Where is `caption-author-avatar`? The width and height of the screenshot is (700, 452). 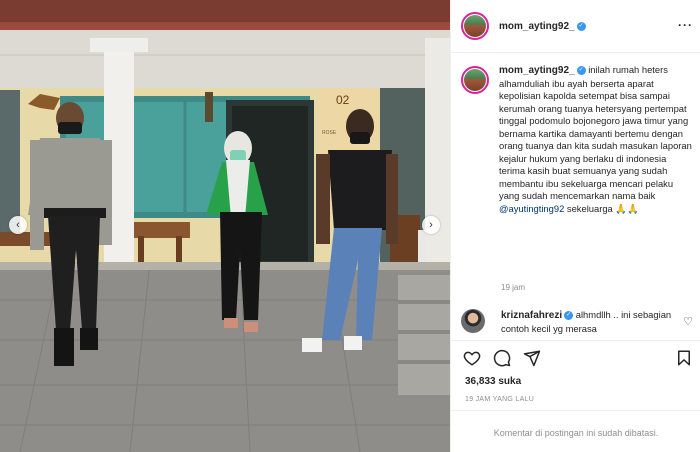 caption-author-avatar is located at coordinates (475, 80).